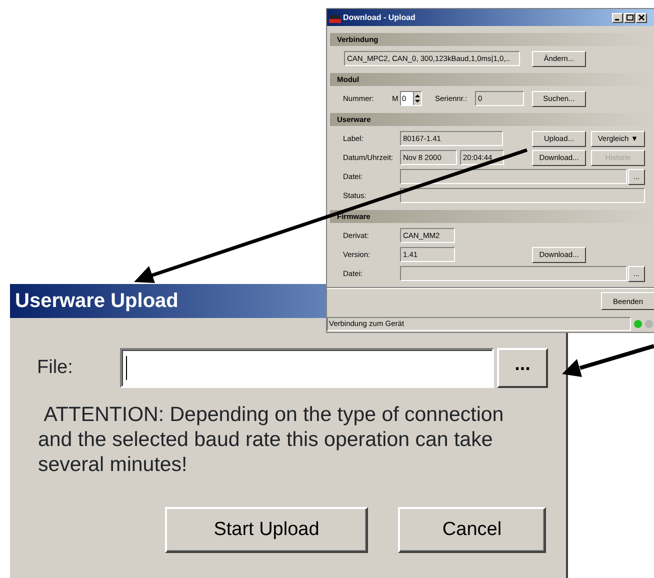 This screenshot has height=578, width=654. What do you see at coordinates (55, 368) in the screenshot?
I see `field-label: File:` at bounding box center [55, 368].